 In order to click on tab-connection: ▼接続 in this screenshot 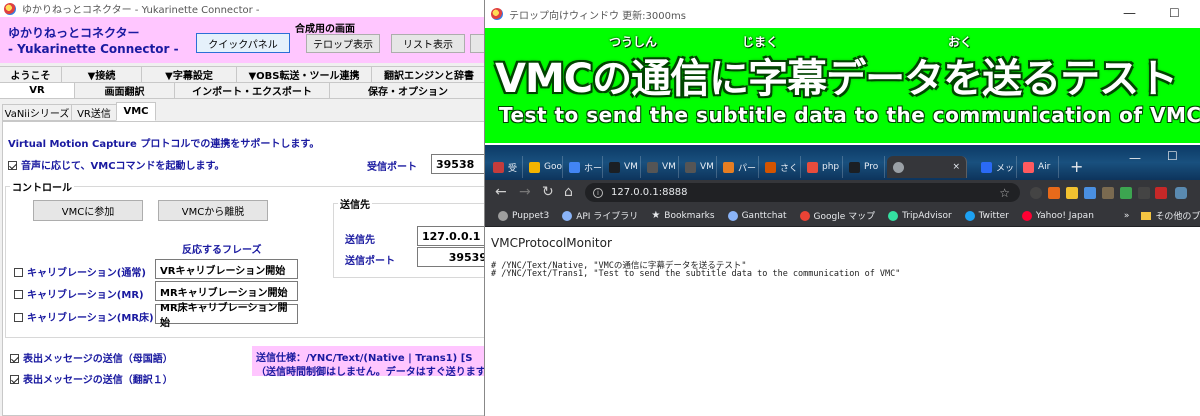, I will do `click(102, 74)`.